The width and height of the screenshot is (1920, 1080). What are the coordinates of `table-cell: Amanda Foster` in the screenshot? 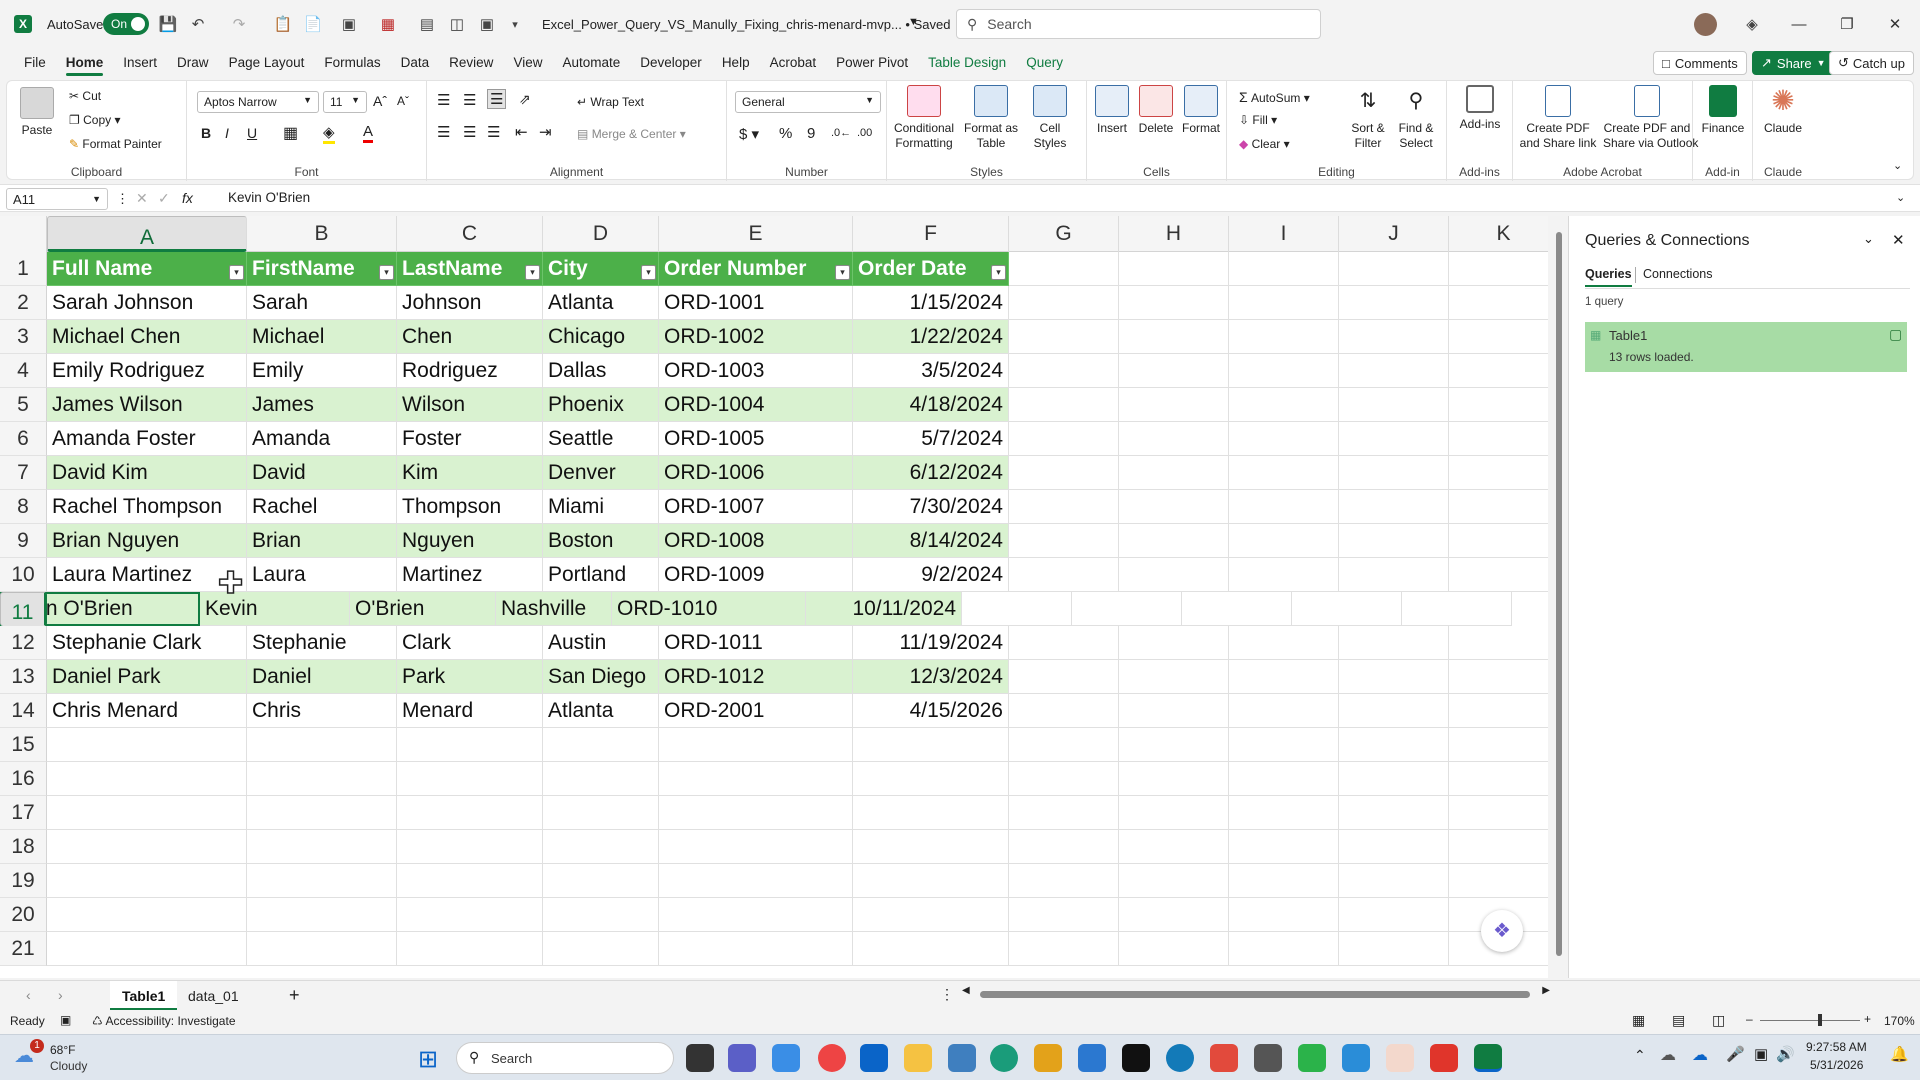 It's located at (147, 439).